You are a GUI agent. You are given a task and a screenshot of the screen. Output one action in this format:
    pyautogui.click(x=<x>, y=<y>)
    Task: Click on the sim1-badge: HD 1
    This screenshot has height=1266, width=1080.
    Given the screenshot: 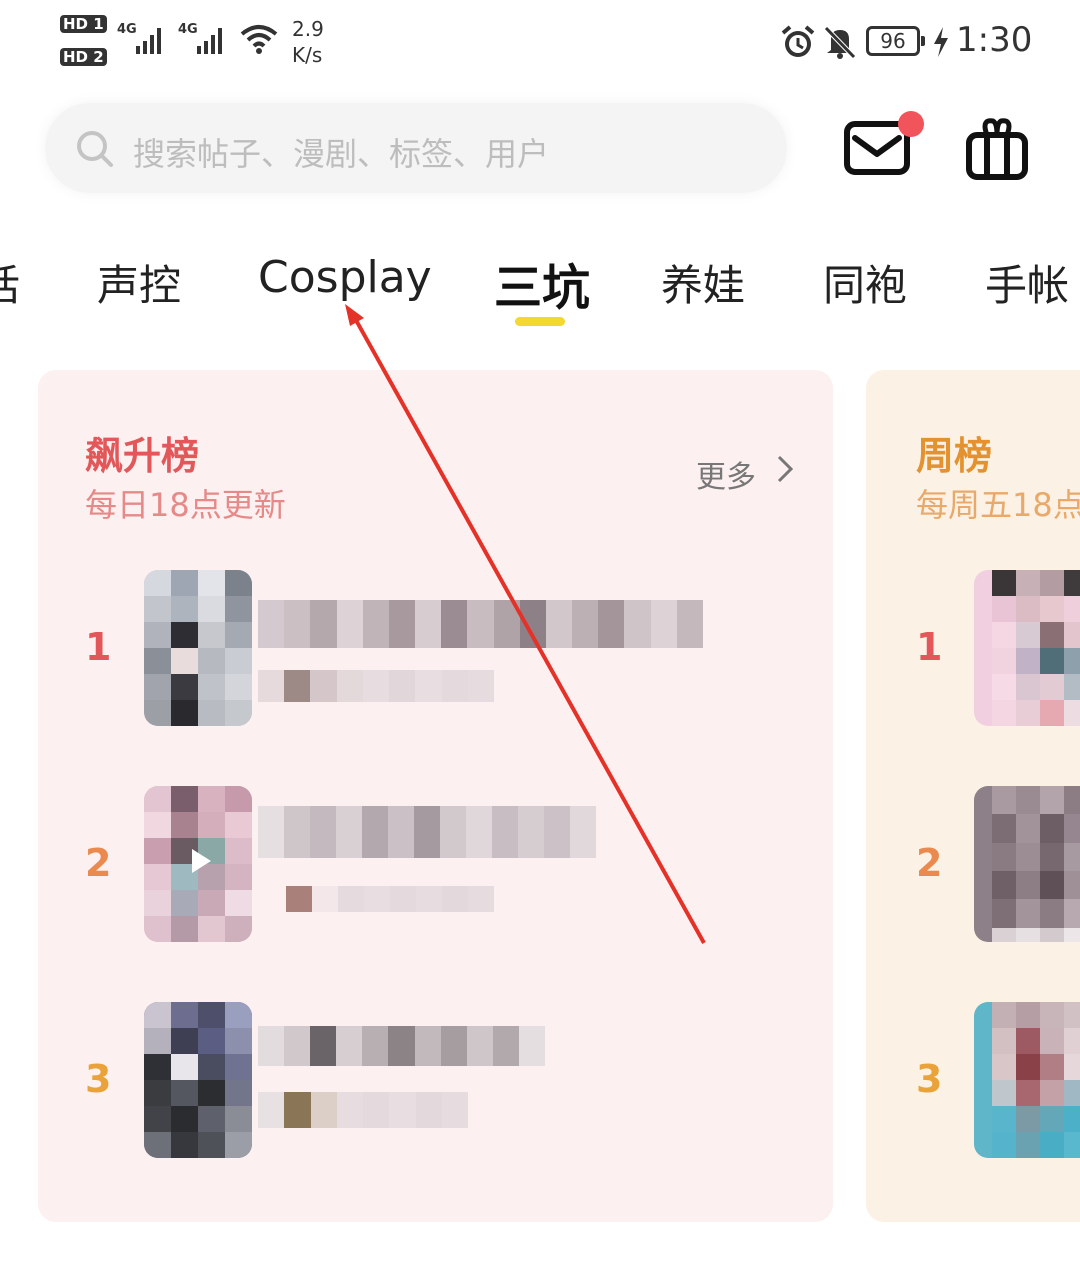 What is the action you would take?
    pyautogui.click(x=83, y=24)
    